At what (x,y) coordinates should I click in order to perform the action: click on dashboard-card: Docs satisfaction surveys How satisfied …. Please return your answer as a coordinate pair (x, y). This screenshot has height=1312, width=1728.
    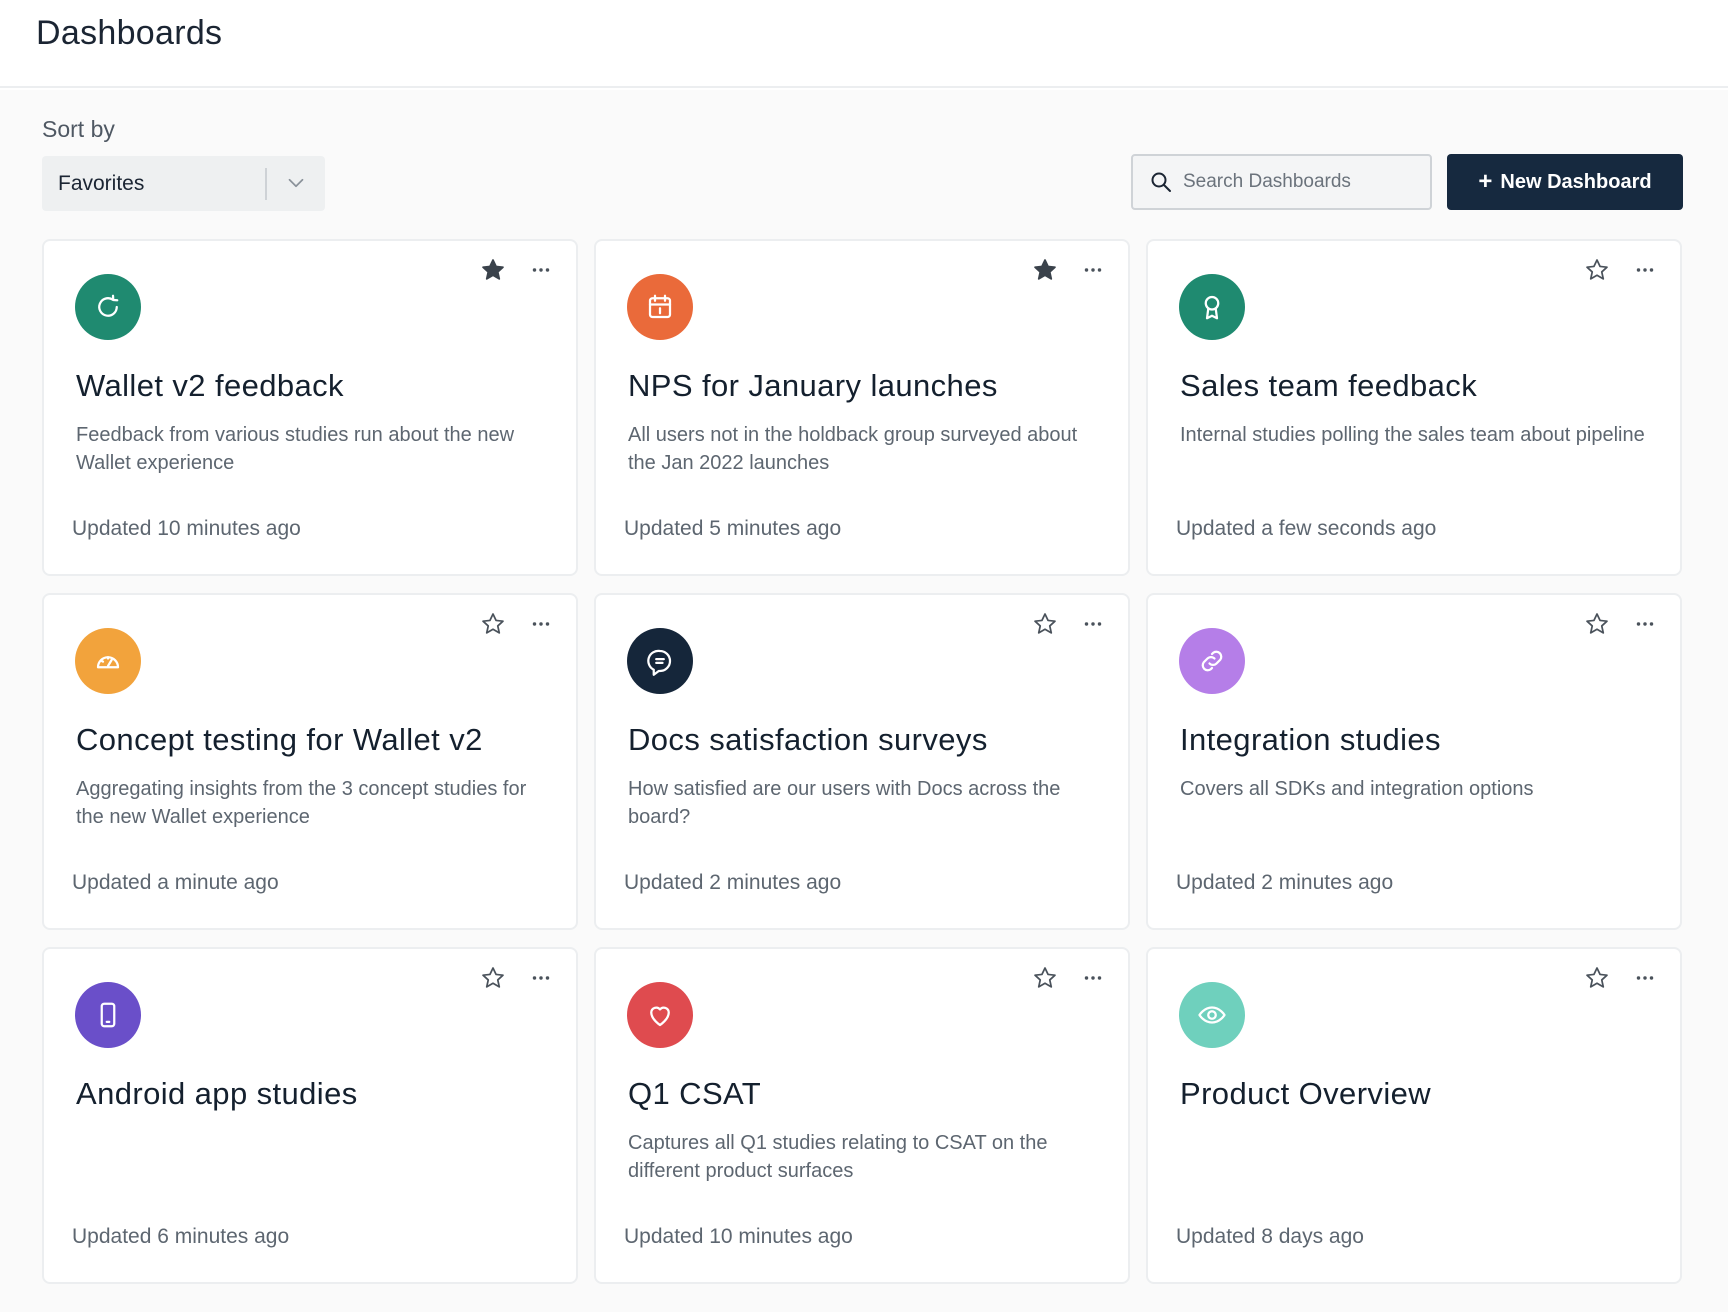
    Looking at the image, I should click on (862, 761).